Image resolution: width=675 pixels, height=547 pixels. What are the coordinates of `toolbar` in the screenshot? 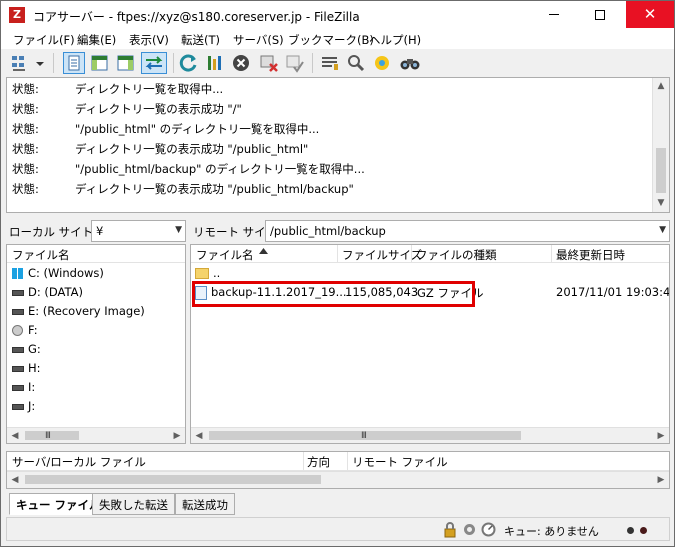 It's located at (337, 63).